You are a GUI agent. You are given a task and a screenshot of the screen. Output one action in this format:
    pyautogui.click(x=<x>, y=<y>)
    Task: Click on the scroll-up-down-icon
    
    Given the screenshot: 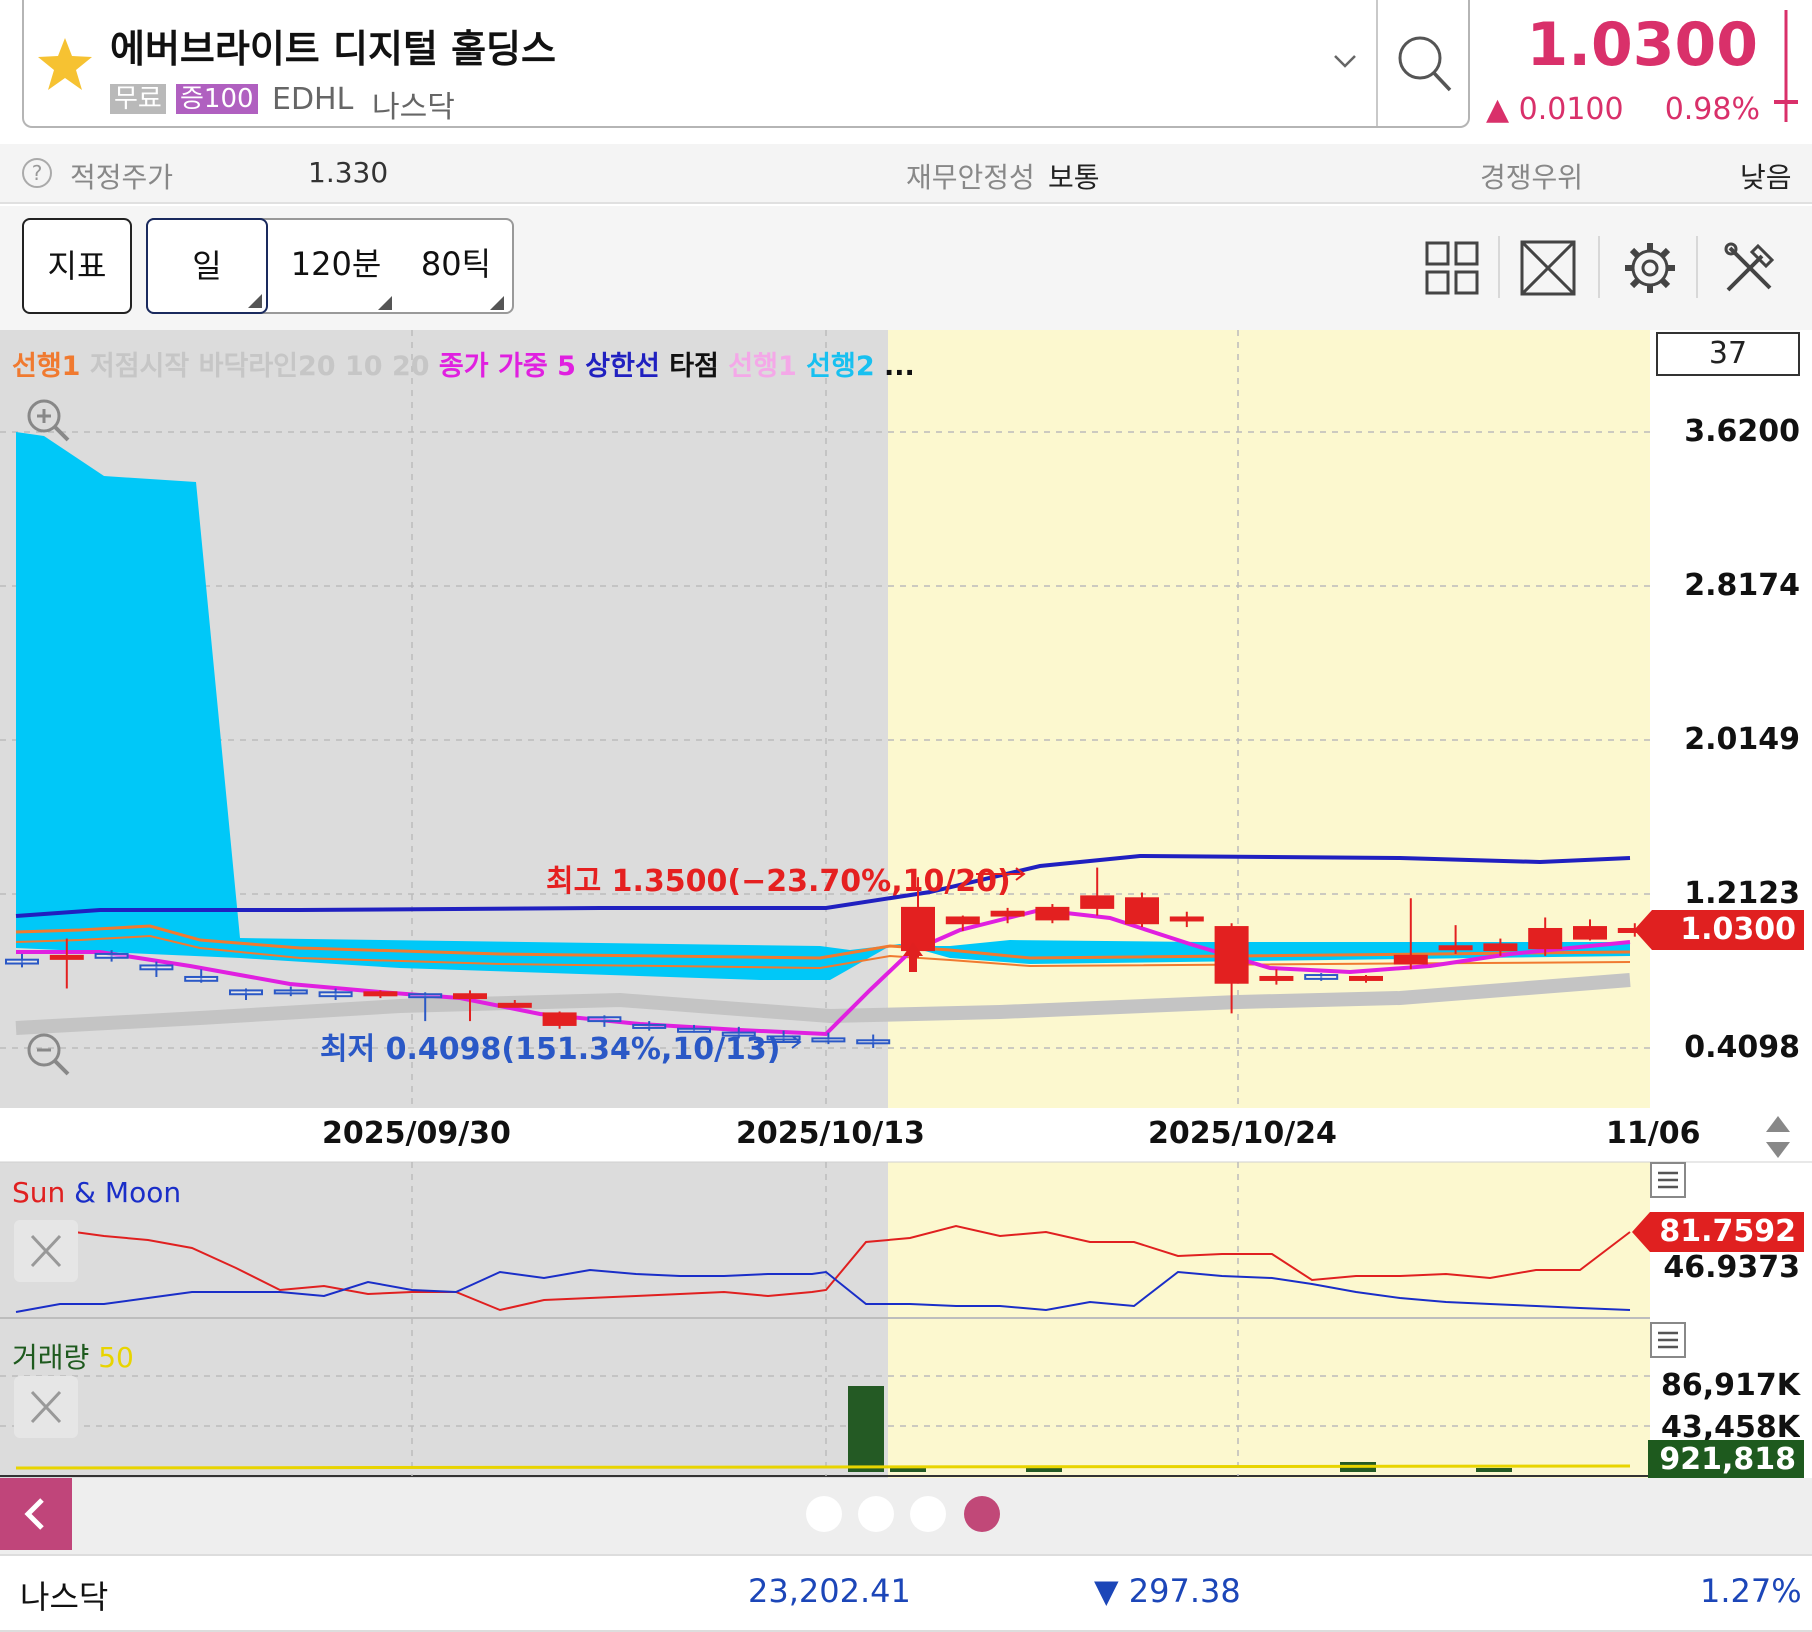 What is the action you would take?
    pyautogui.click(x=1778, y=1137)
    